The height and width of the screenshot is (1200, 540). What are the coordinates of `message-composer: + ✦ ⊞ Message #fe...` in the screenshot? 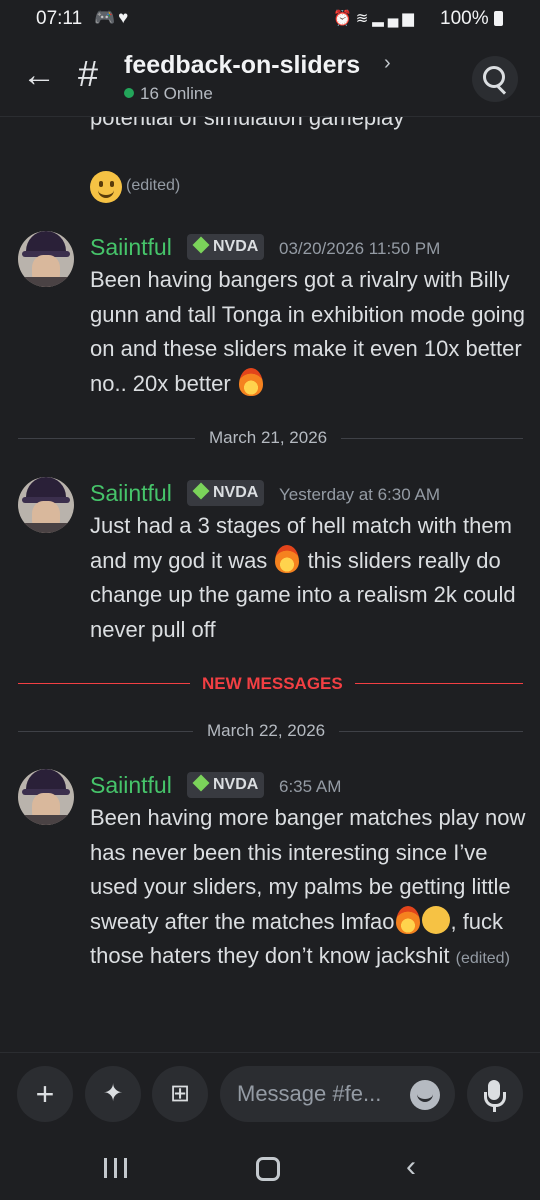 It's located at (270, 1094).